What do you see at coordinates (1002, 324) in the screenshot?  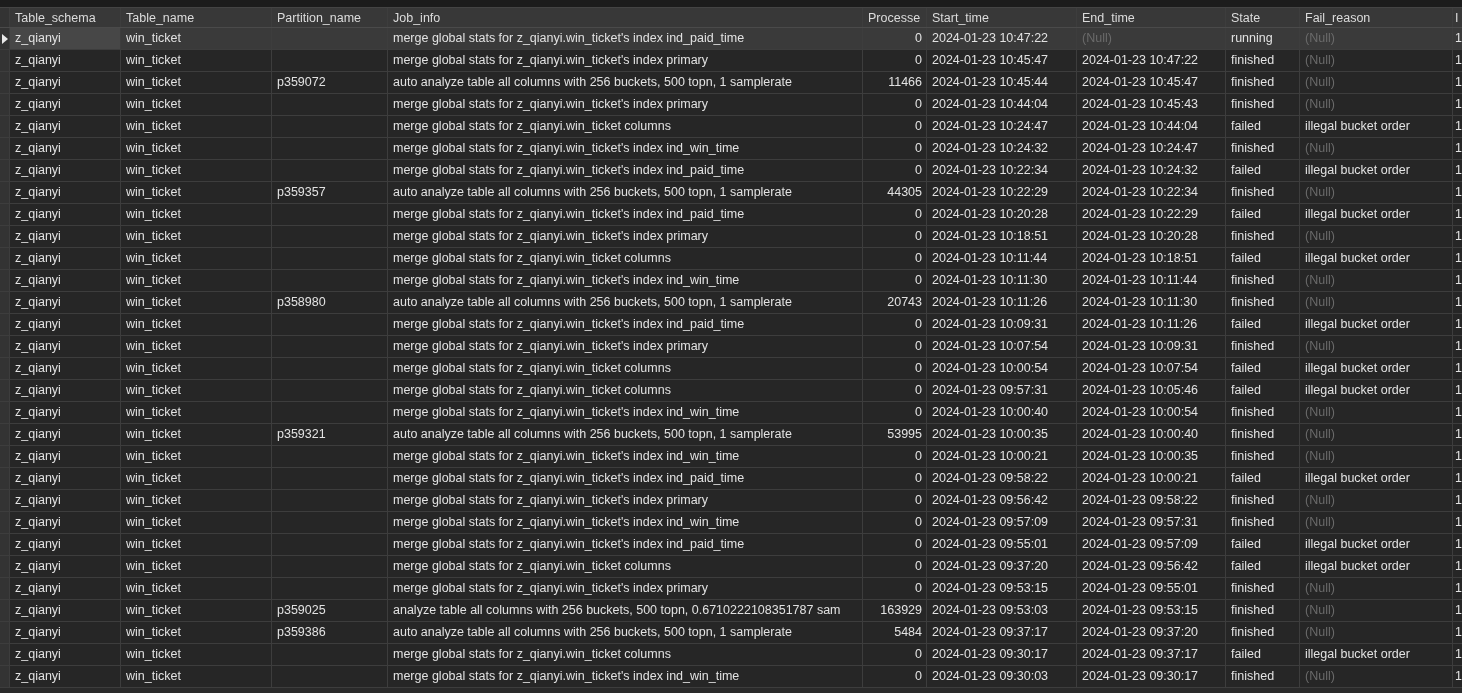 I see `table-cell: 2024-01-23 10:09:31` at bounding box center [1002, 324].